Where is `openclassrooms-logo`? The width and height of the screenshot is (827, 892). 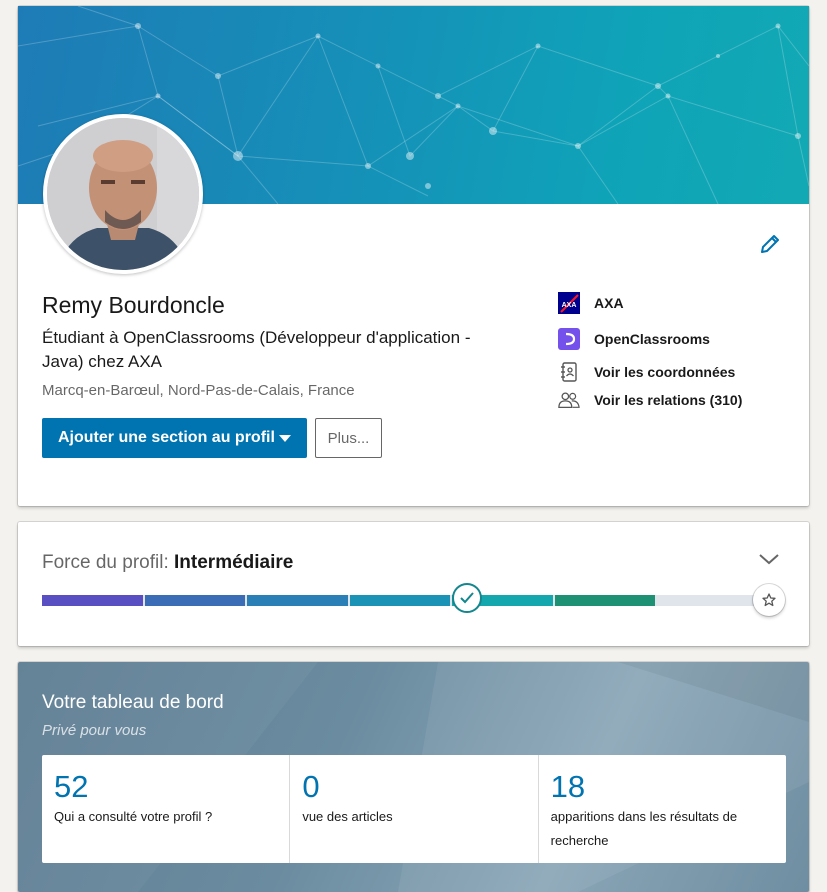 openclassrooms-logo is located at coordinates (569, 339).